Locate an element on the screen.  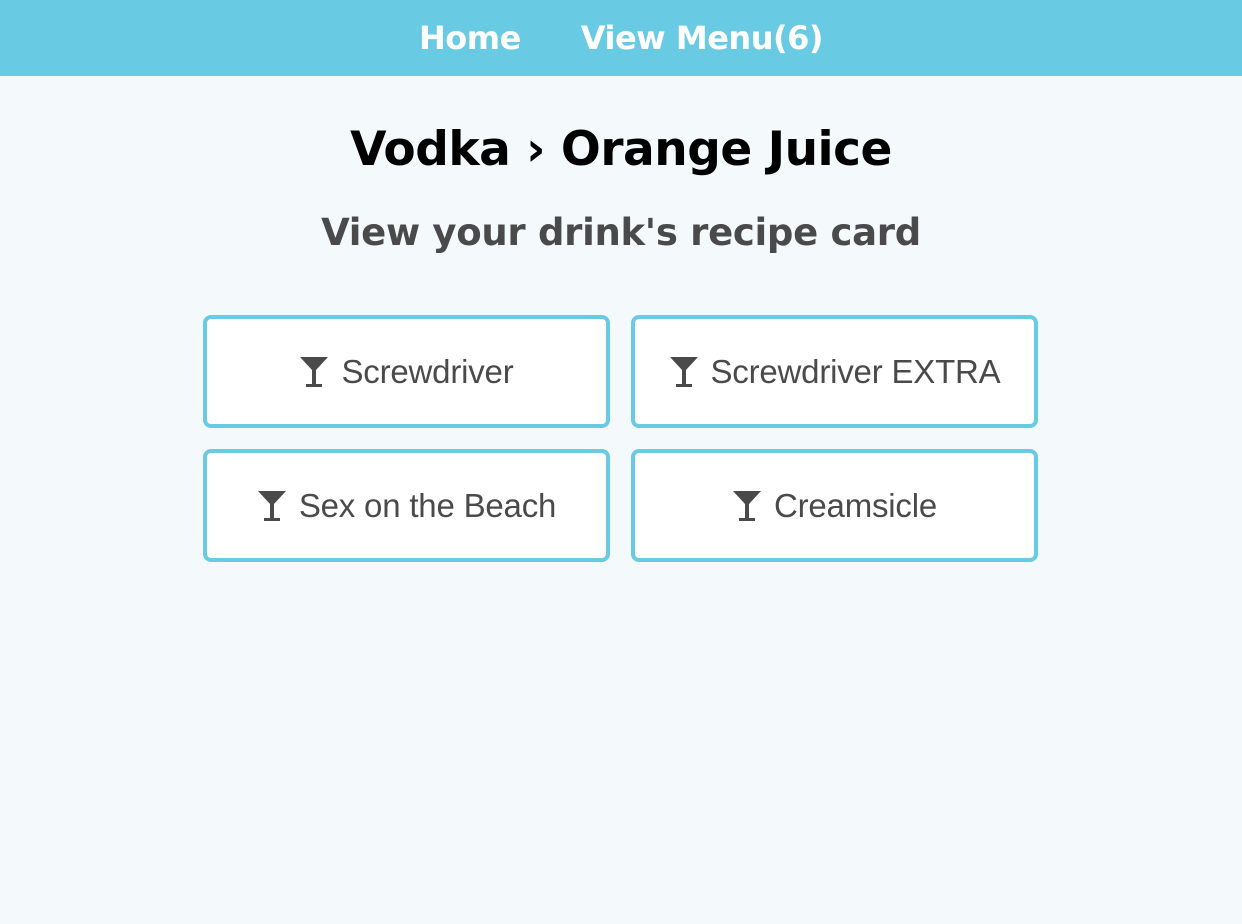
drink-card-screwdriver: Screwdriver is located at coordinates (406, 371).